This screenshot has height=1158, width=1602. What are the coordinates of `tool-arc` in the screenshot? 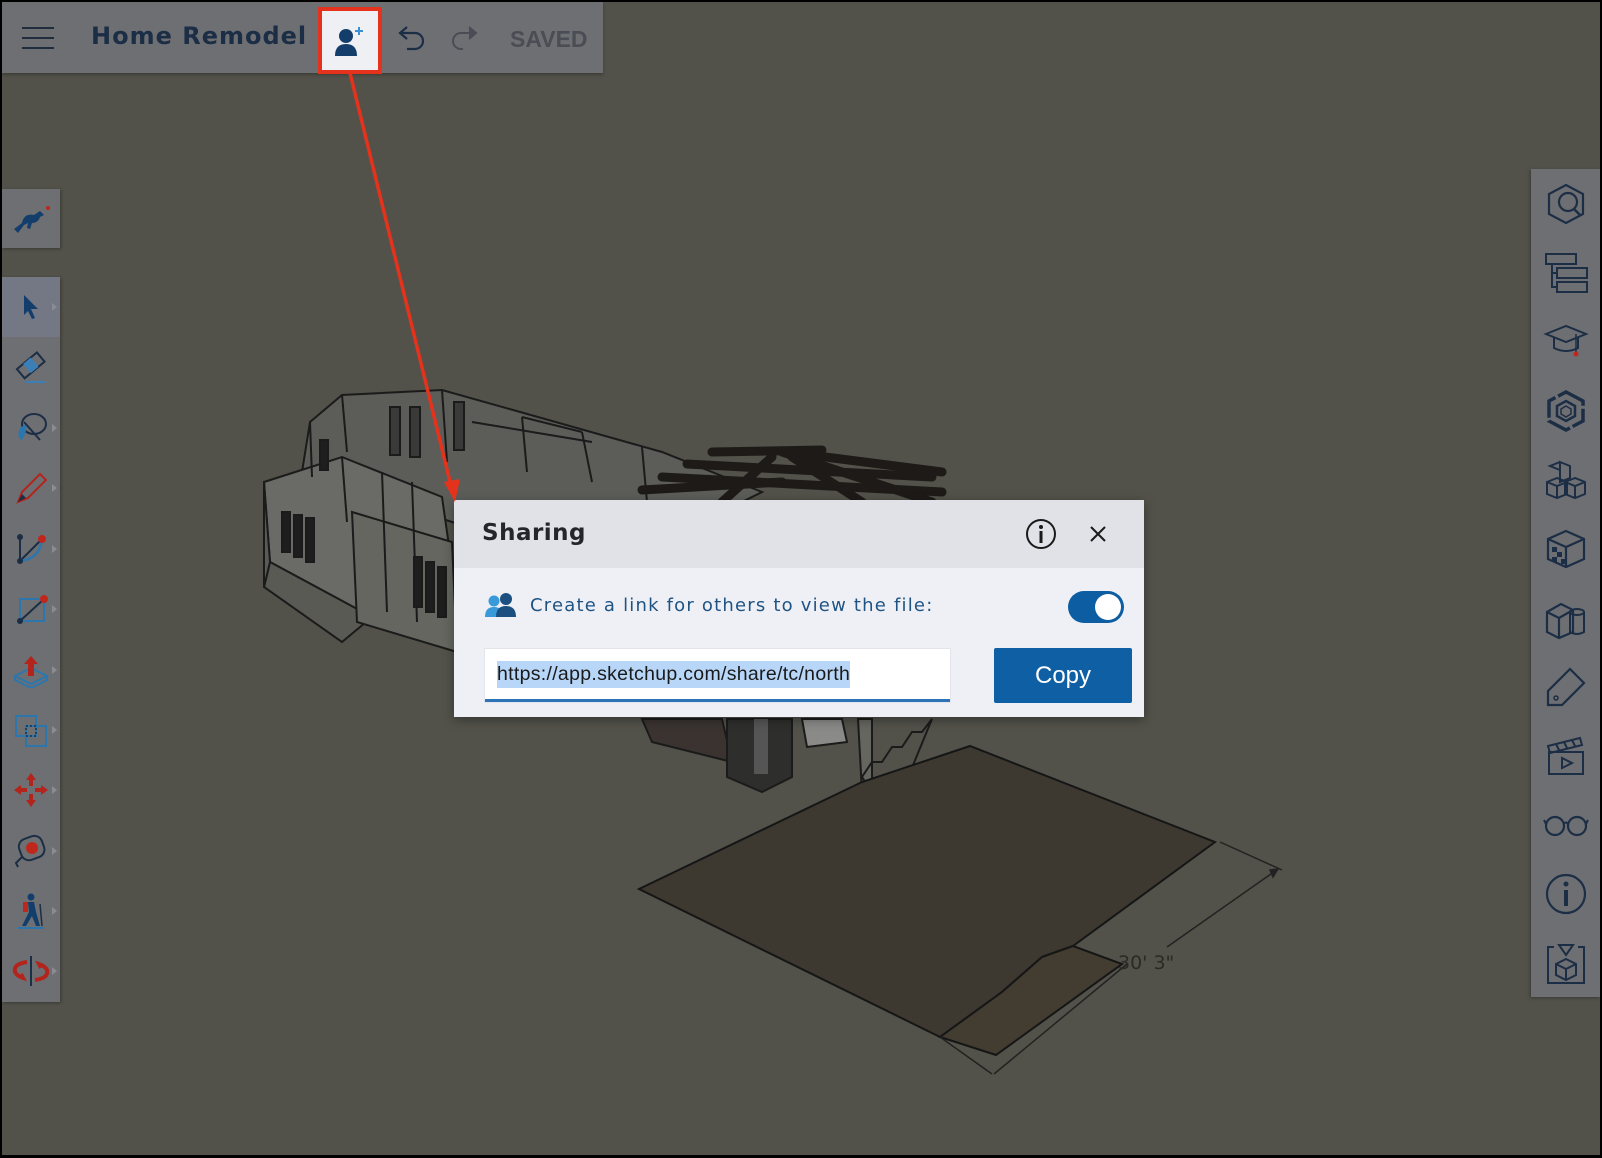 It's located at (31, 549).